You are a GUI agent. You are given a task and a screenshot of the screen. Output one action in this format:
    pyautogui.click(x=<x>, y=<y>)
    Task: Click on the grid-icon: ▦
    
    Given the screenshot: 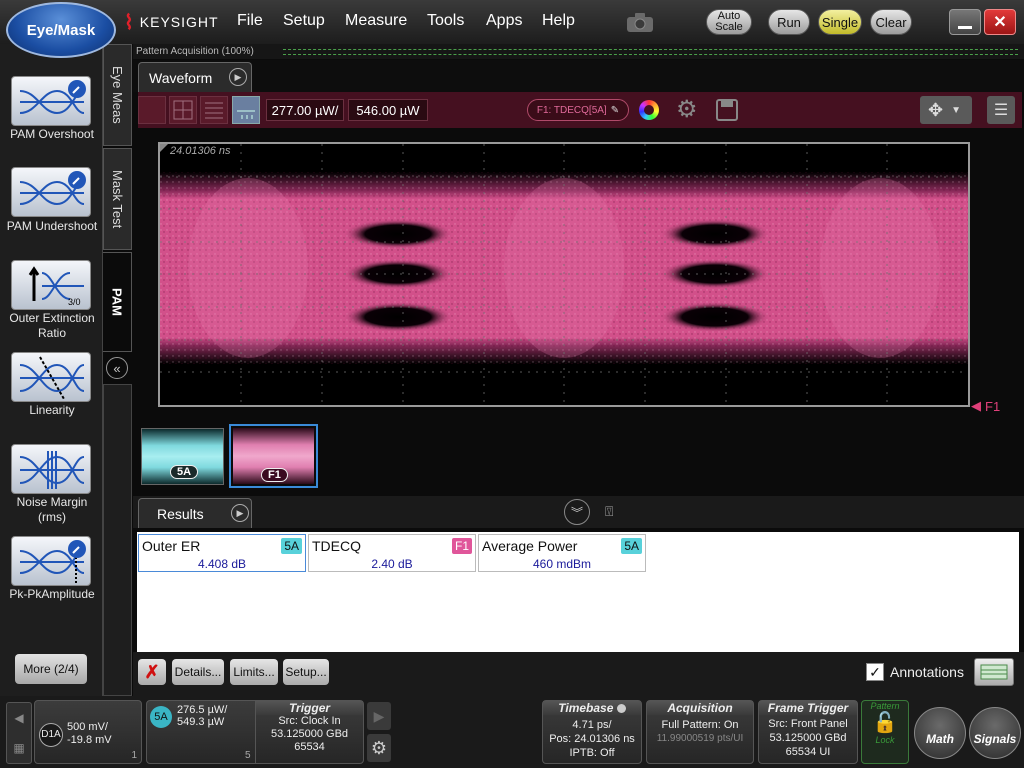 What is the action you would take?
    pyautogui.click(x=19, y=748)
    